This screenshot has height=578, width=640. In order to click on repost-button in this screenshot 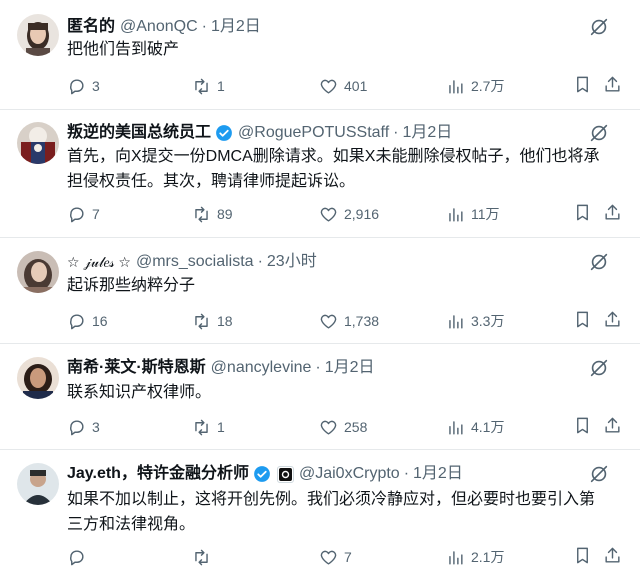, I will do `click(204, 557)`.